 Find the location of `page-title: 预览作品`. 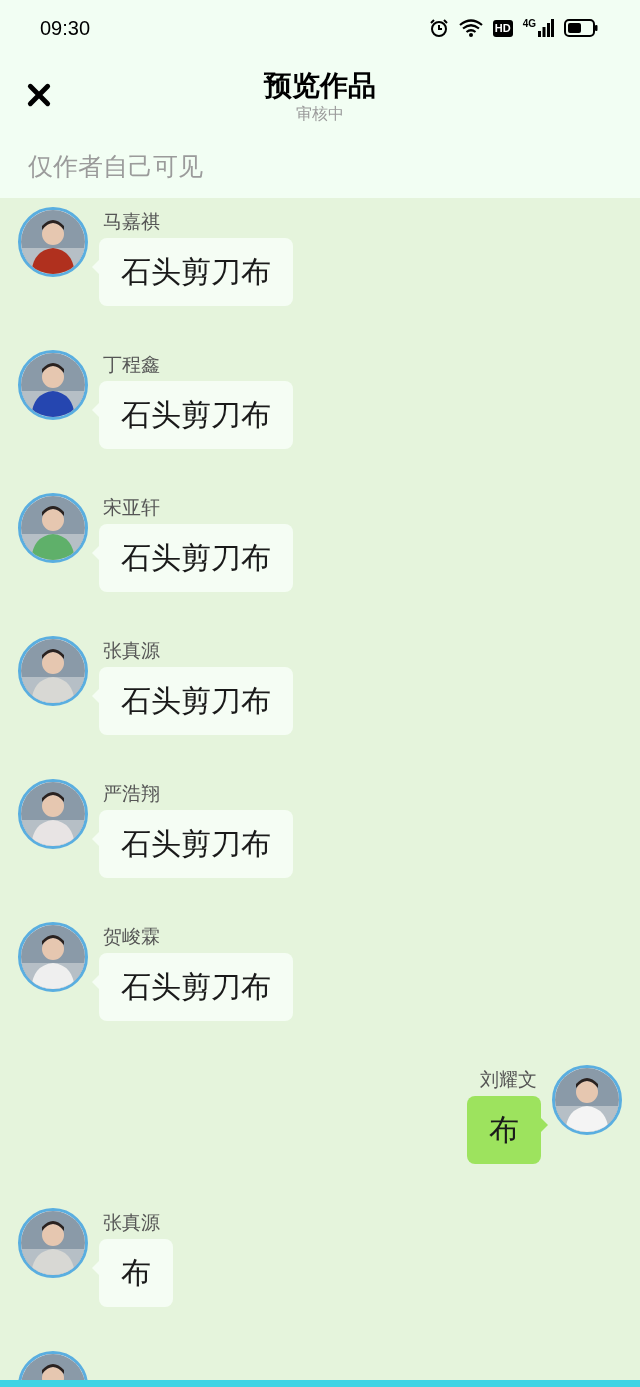

page-title: 预览作品 is located at coordinates (320, 86).